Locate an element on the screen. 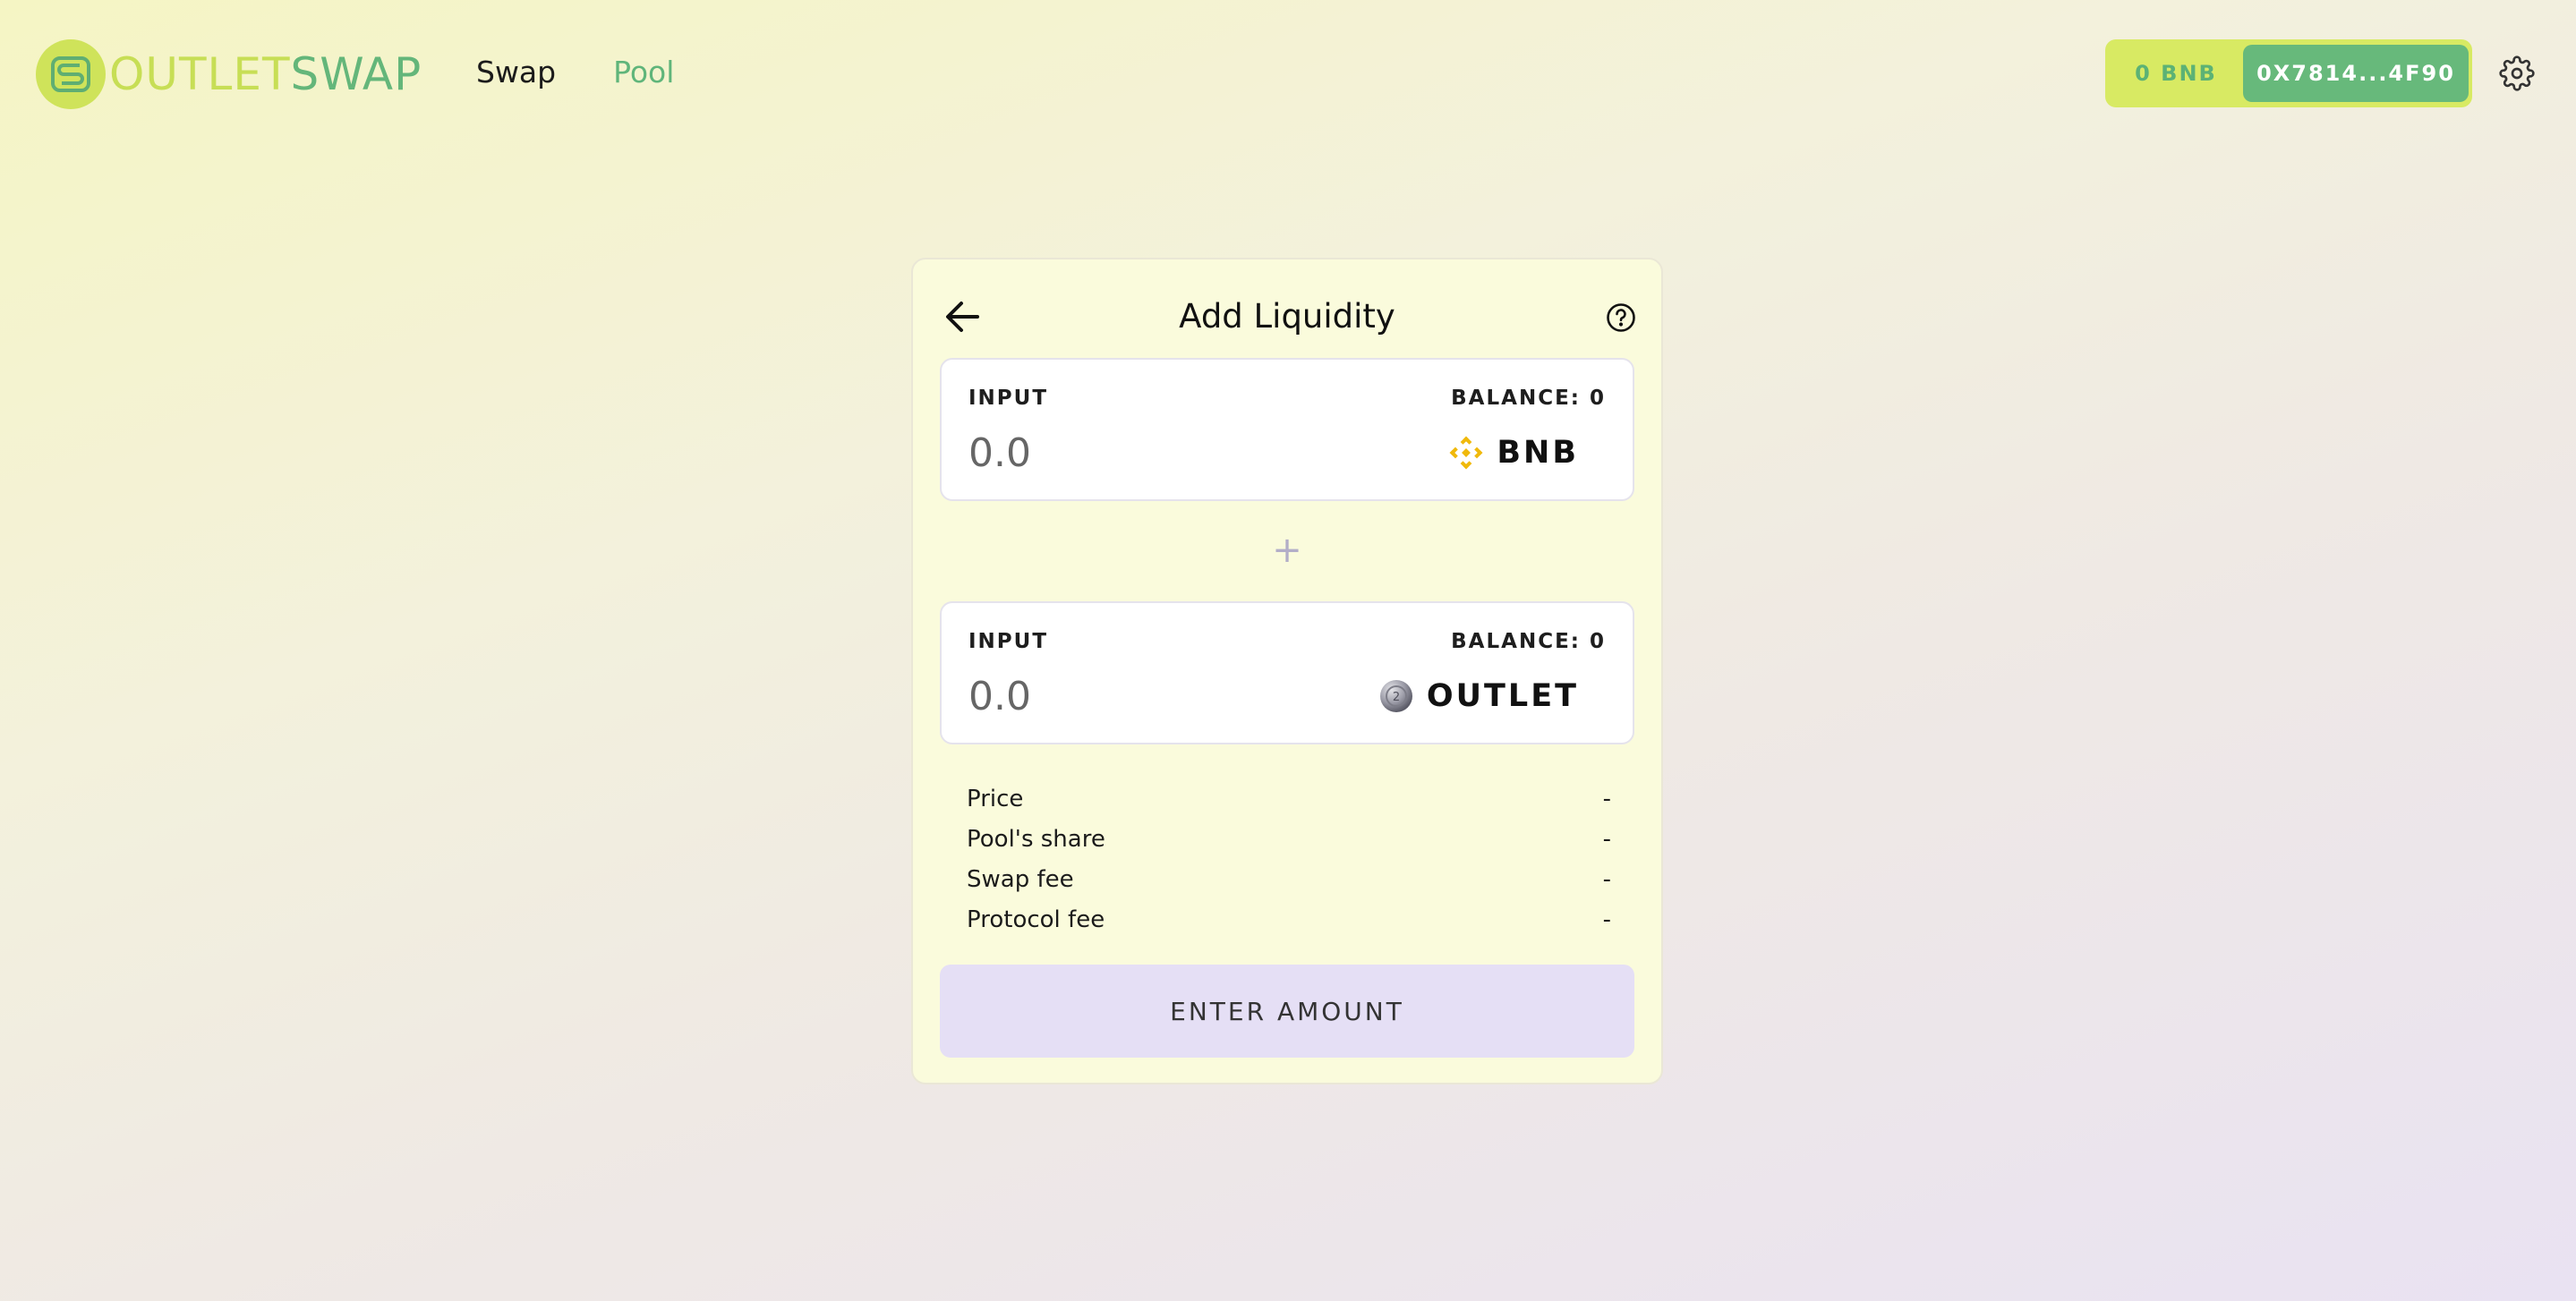 The width and height of the screenshot is (2576, 1301). wallet-widget: 0 BNB 0X7814...4F90 is located at coordinates (2288, 73).